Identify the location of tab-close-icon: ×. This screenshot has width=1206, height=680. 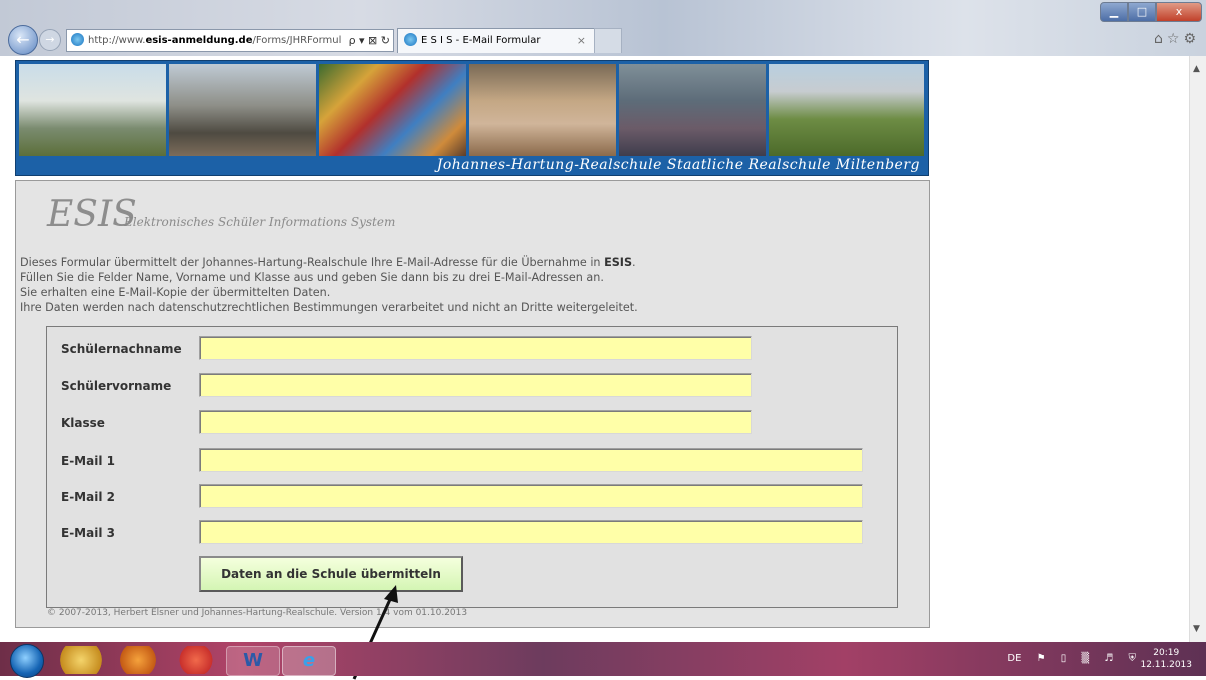
(581, 41).